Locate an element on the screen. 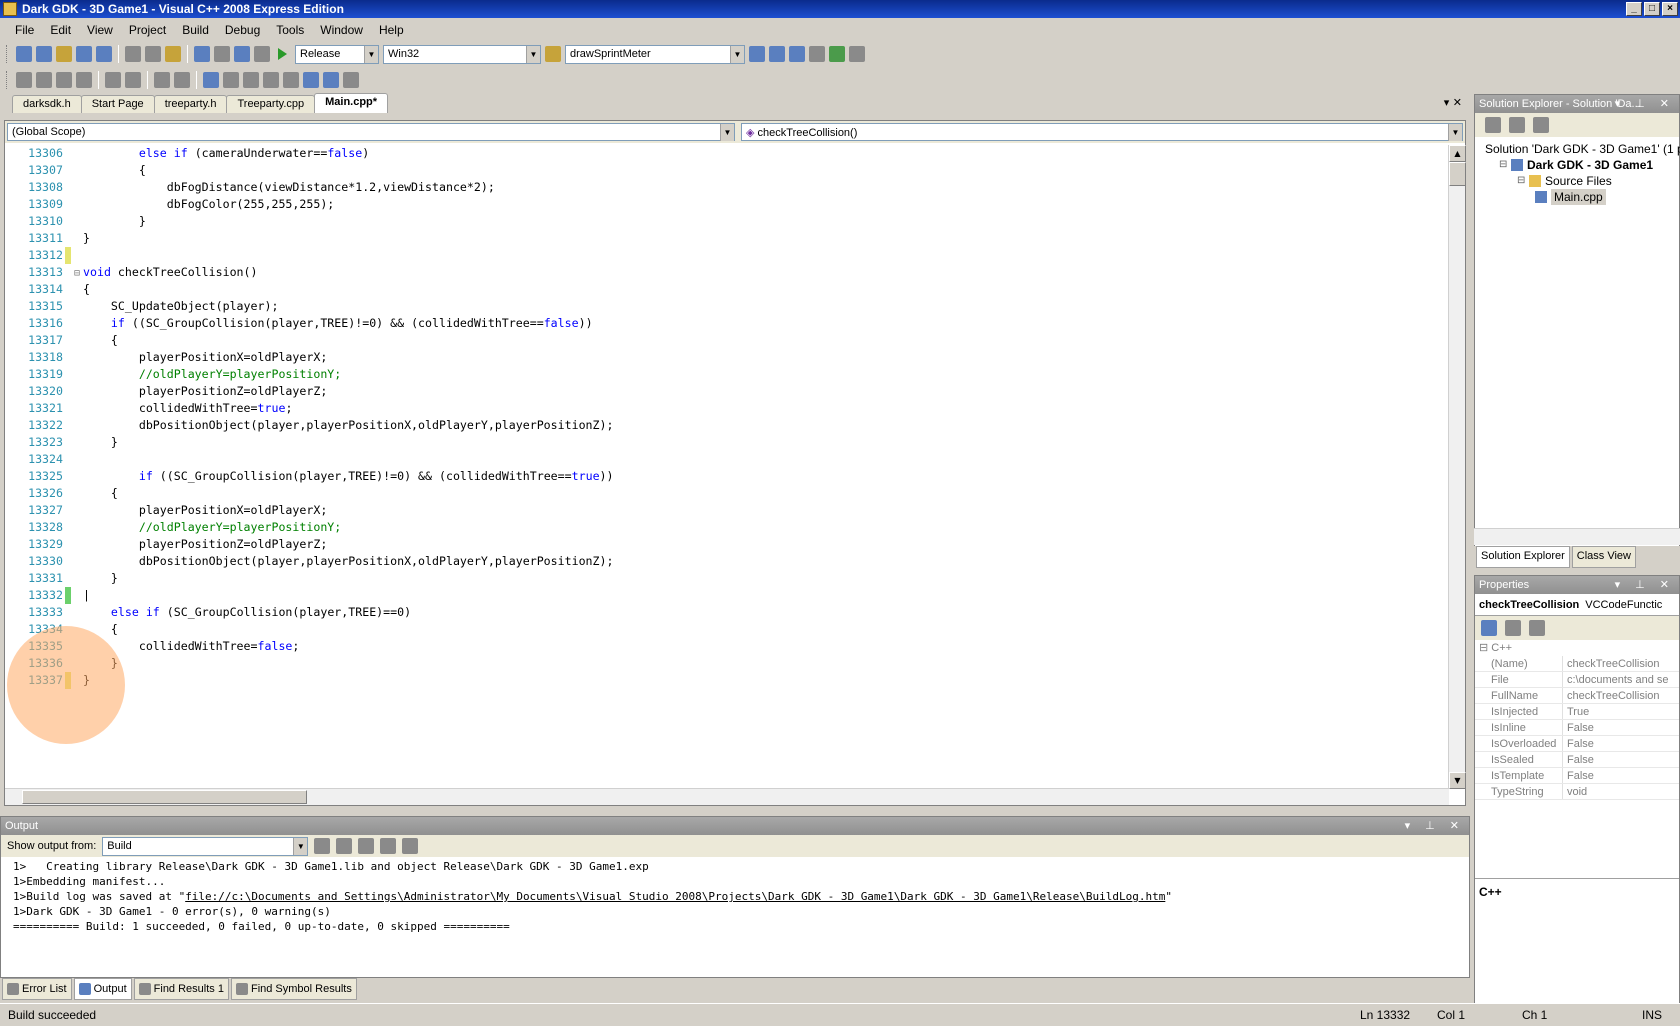  save-icon is located at coordinates (84, 54).